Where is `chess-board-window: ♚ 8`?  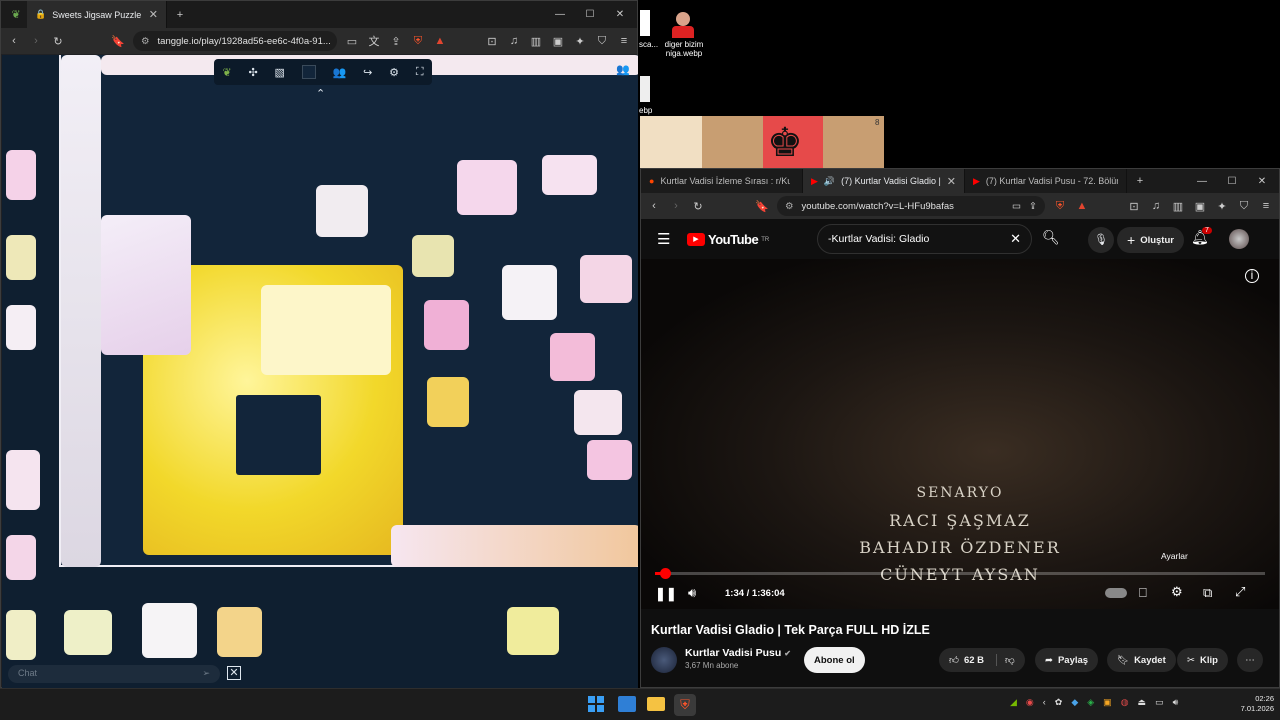
chess-board-window: ♚ 8 is located at coordinates (762, 142).